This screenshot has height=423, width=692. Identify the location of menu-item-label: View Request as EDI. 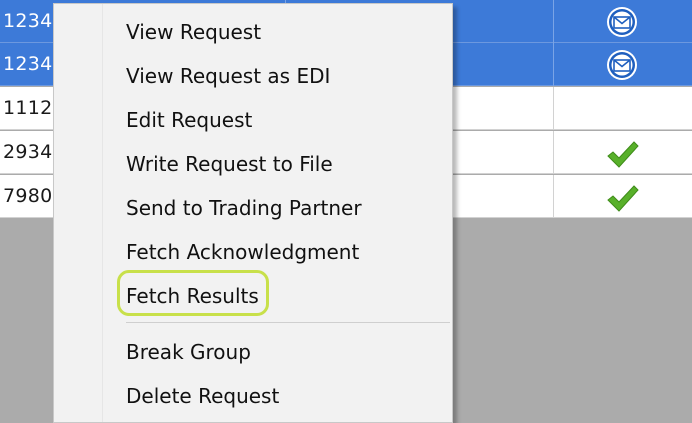
(228, 76).